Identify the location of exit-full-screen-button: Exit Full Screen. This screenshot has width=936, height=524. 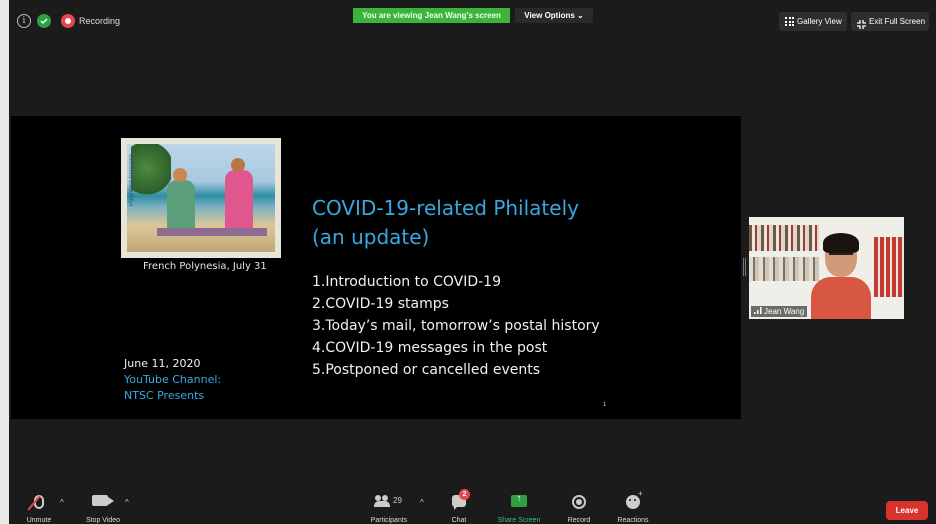
(890, 21).